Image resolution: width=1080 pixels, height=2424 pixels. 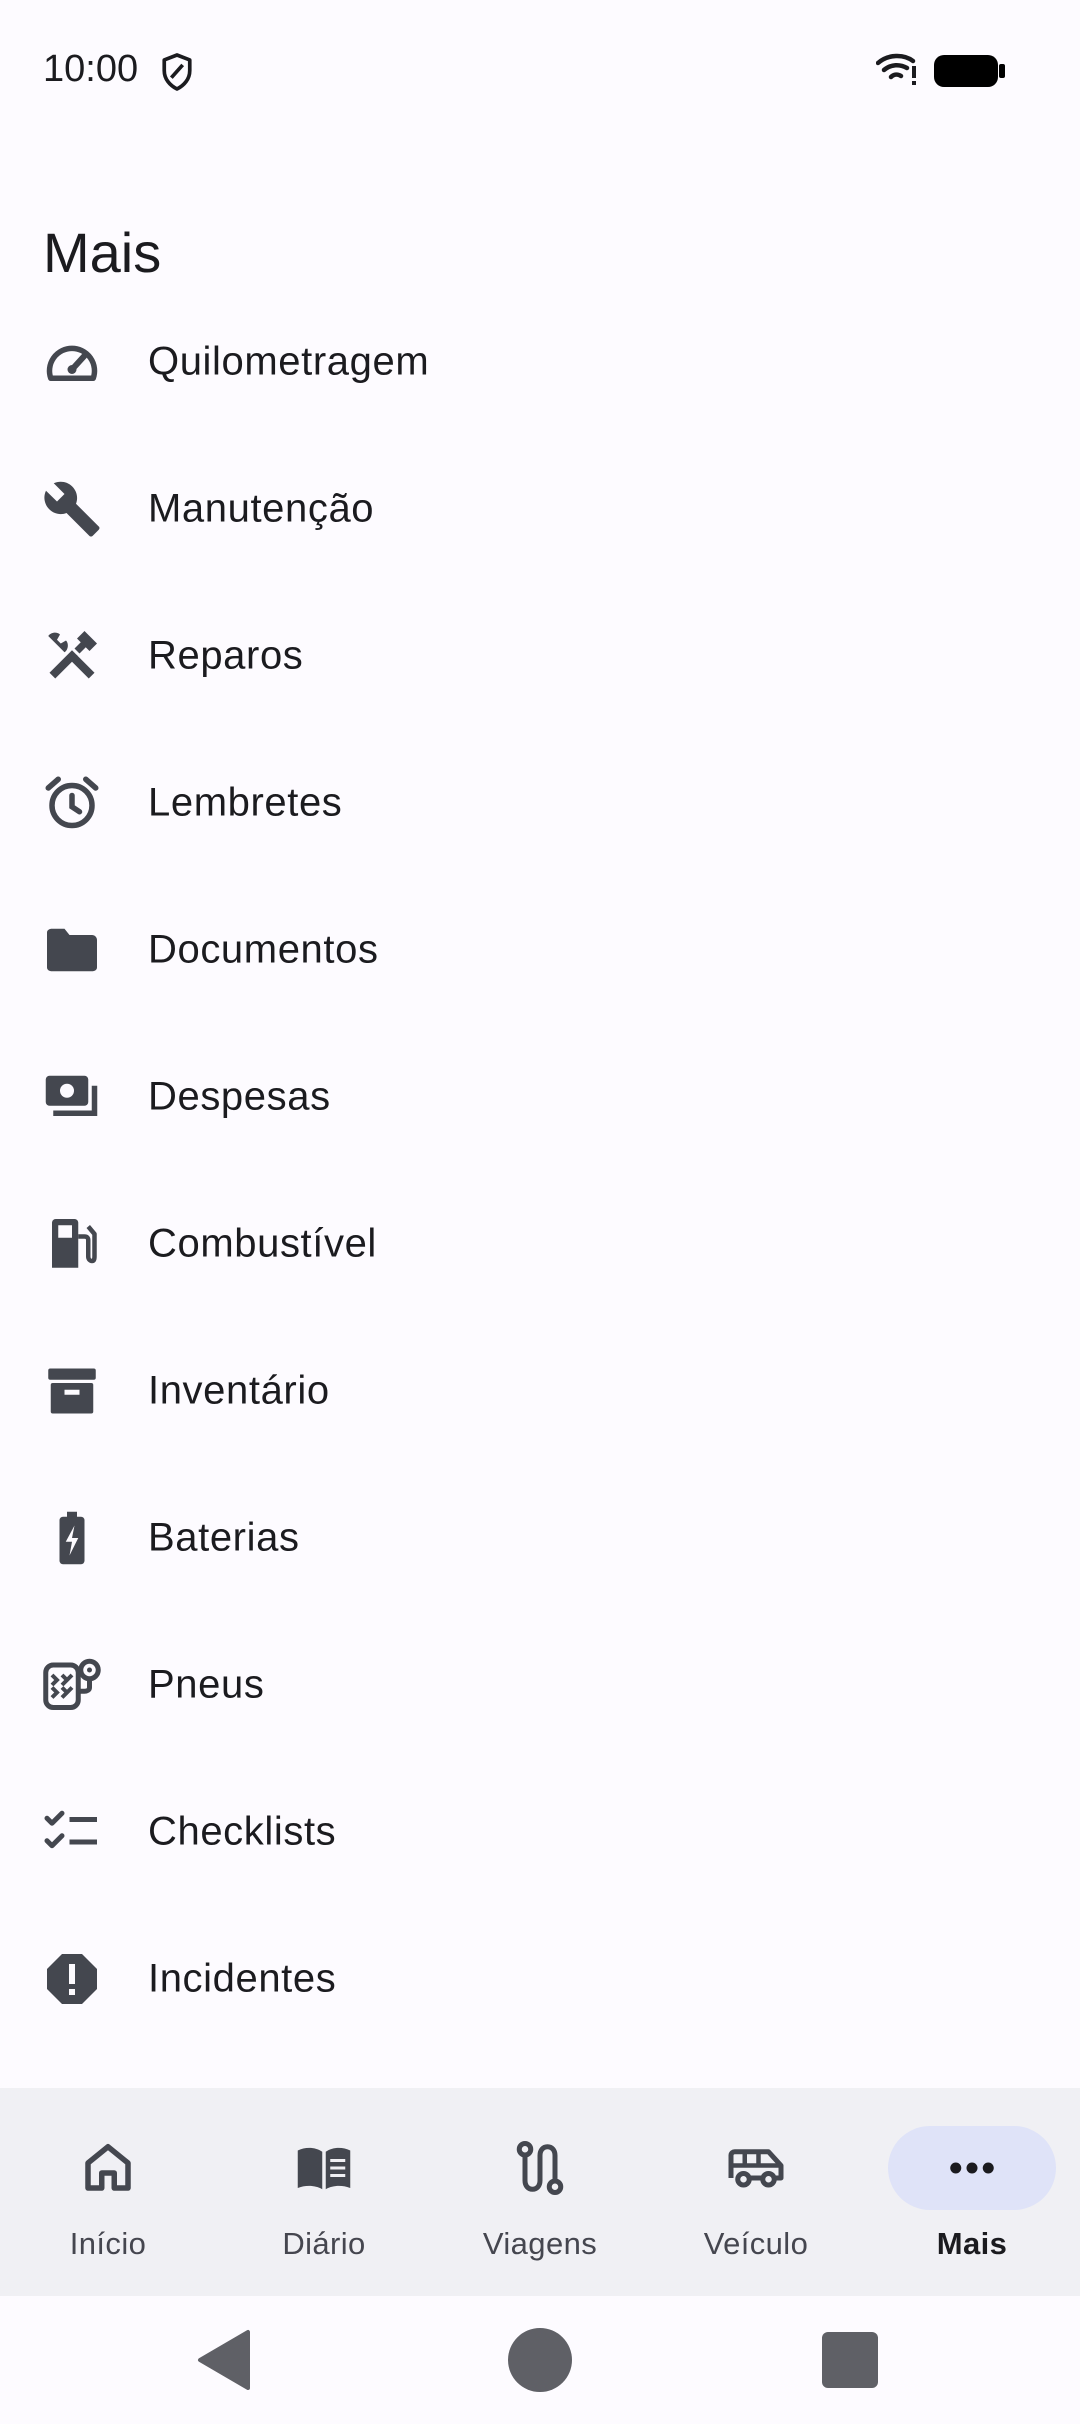 What do you see at coordinates (896, 69) in the screenshot?
I see `wifi-icon` at bounding box center [896, 69].